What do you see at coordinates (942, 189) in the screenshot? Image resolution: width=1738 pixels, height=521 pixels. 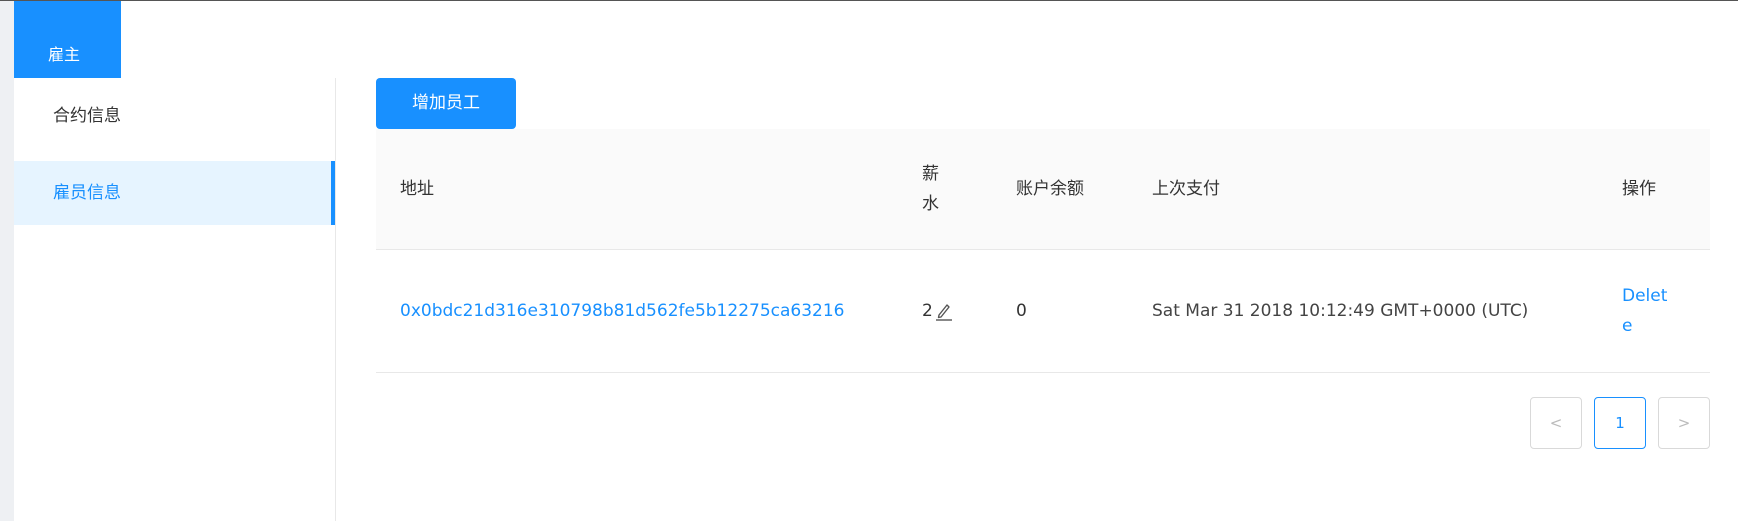 I see `column-header-salary: 薪水` at bounding box center [942, 189].